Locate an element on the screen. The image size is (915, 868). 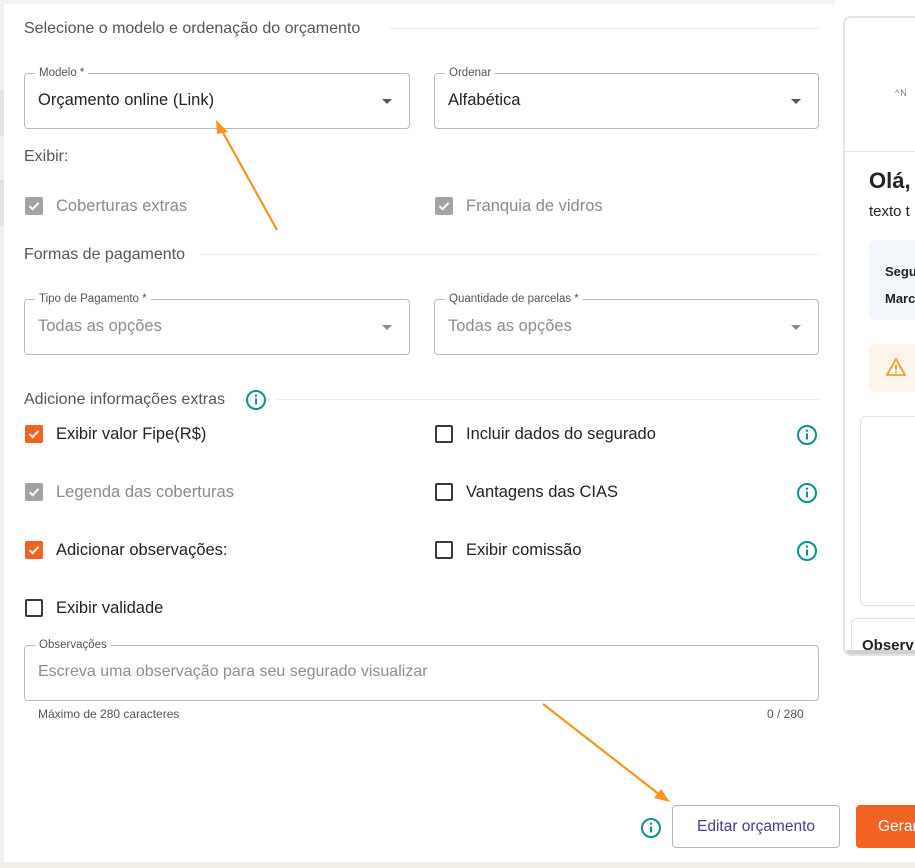
checkbox-legenda-coberturas: Legenda das coberturas is located at coordinates (129, 492).